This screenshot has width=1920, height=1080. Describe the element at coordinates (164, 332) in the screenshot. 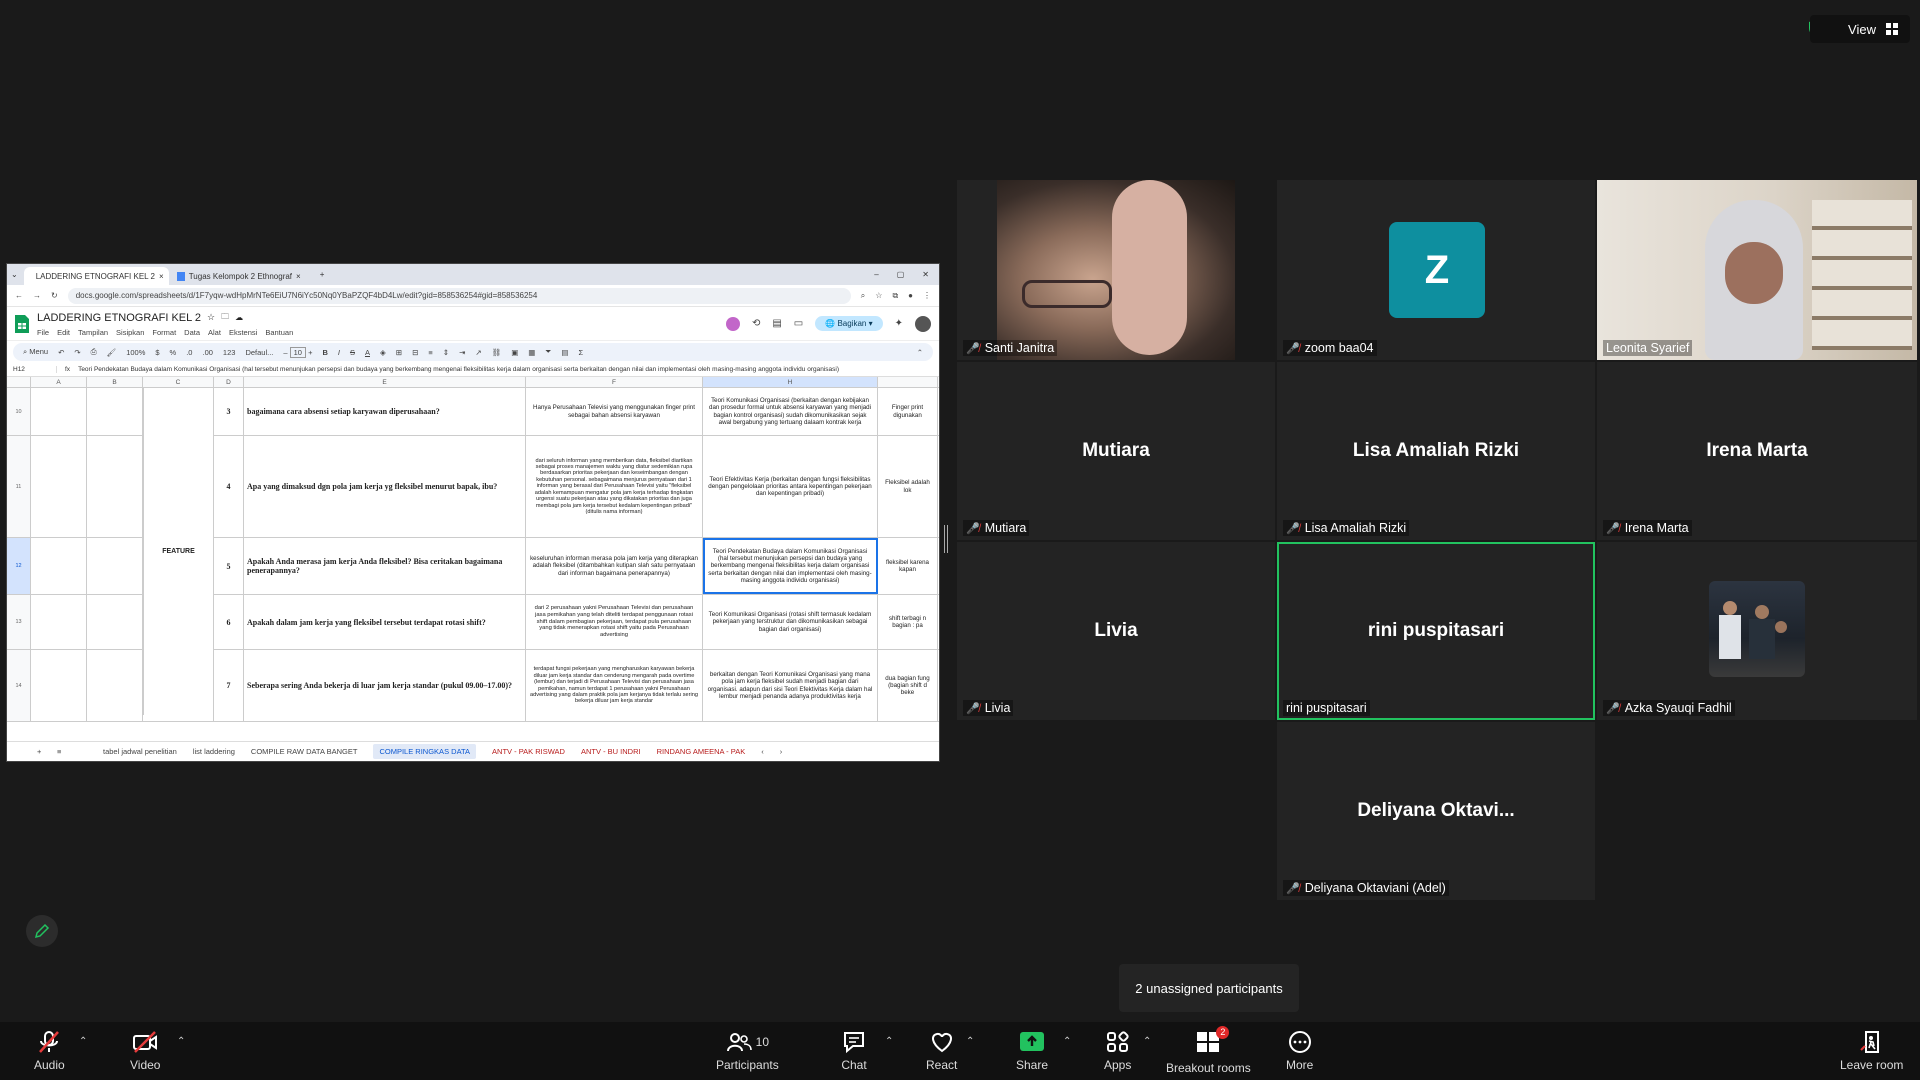

I see `menu-format: Format` at that location.